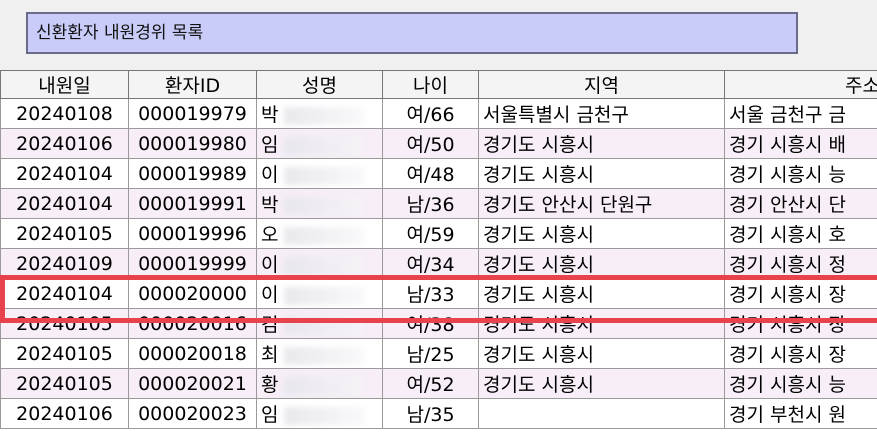 Image resolution: width=877 pixels, height=441 pixels. Describe the element at coordinates (430, 293) in the screenshot. I see `cell-age: 남/33` at that location.